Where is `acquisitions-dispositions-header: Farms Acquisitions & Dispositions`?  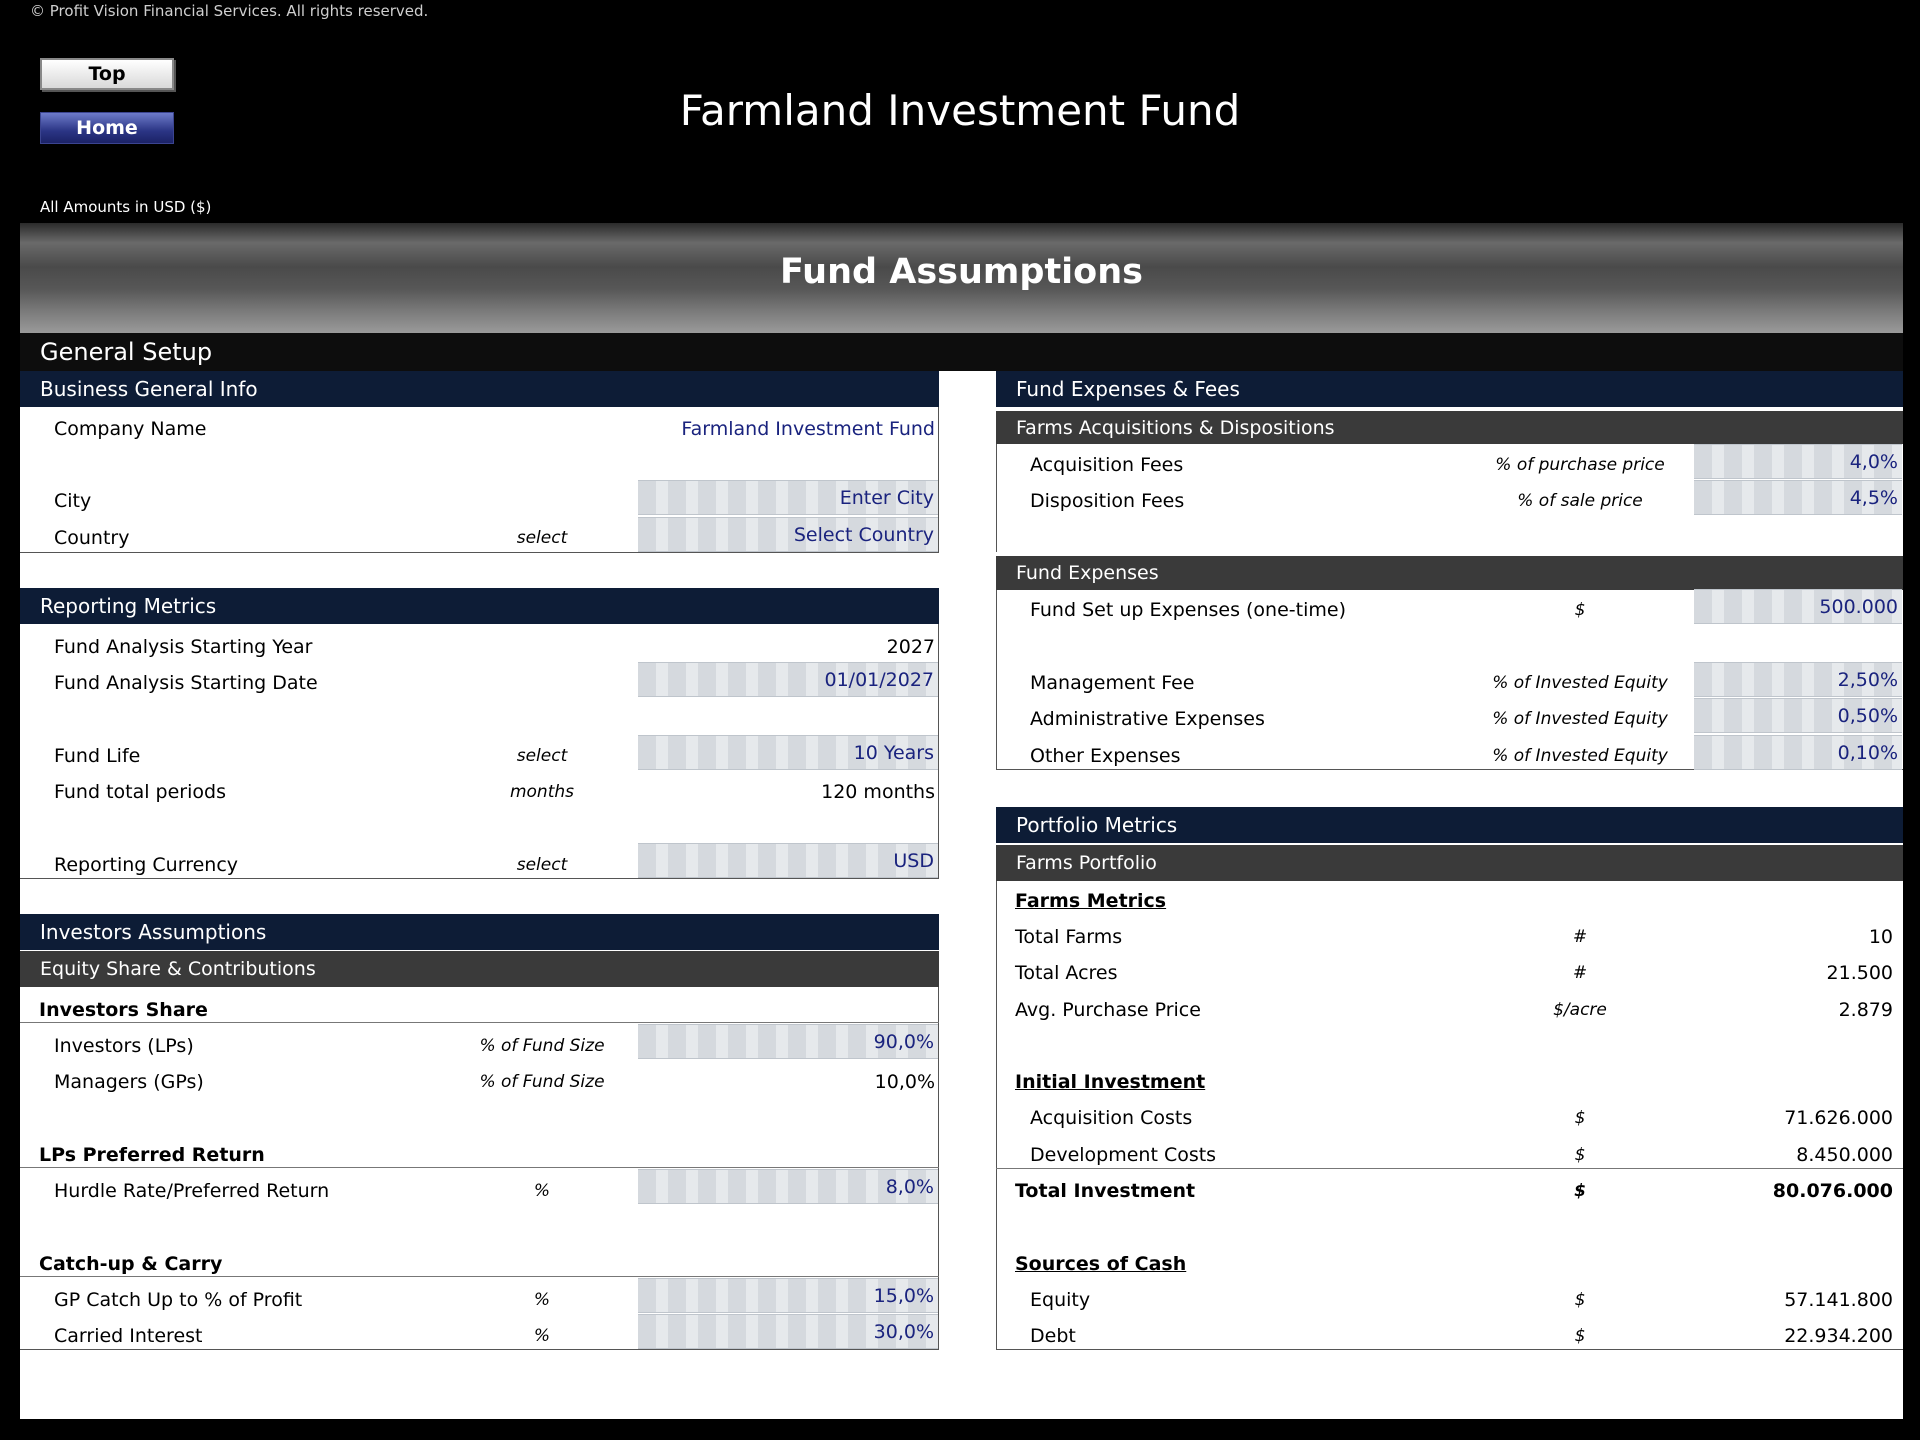 acquisitions-dispositions-header: Farms Acquisitions & Dispositions is located at coordinates (1449, 427).